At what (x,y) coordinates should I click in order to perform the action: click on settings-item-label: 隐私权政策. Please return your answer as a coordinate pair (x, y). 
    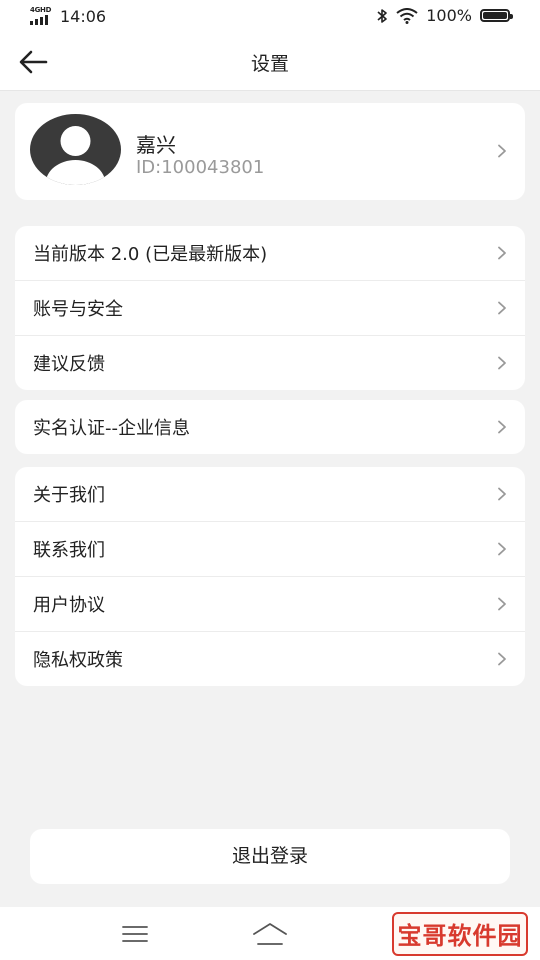
    Looking at the image, I should click on (78, 660).